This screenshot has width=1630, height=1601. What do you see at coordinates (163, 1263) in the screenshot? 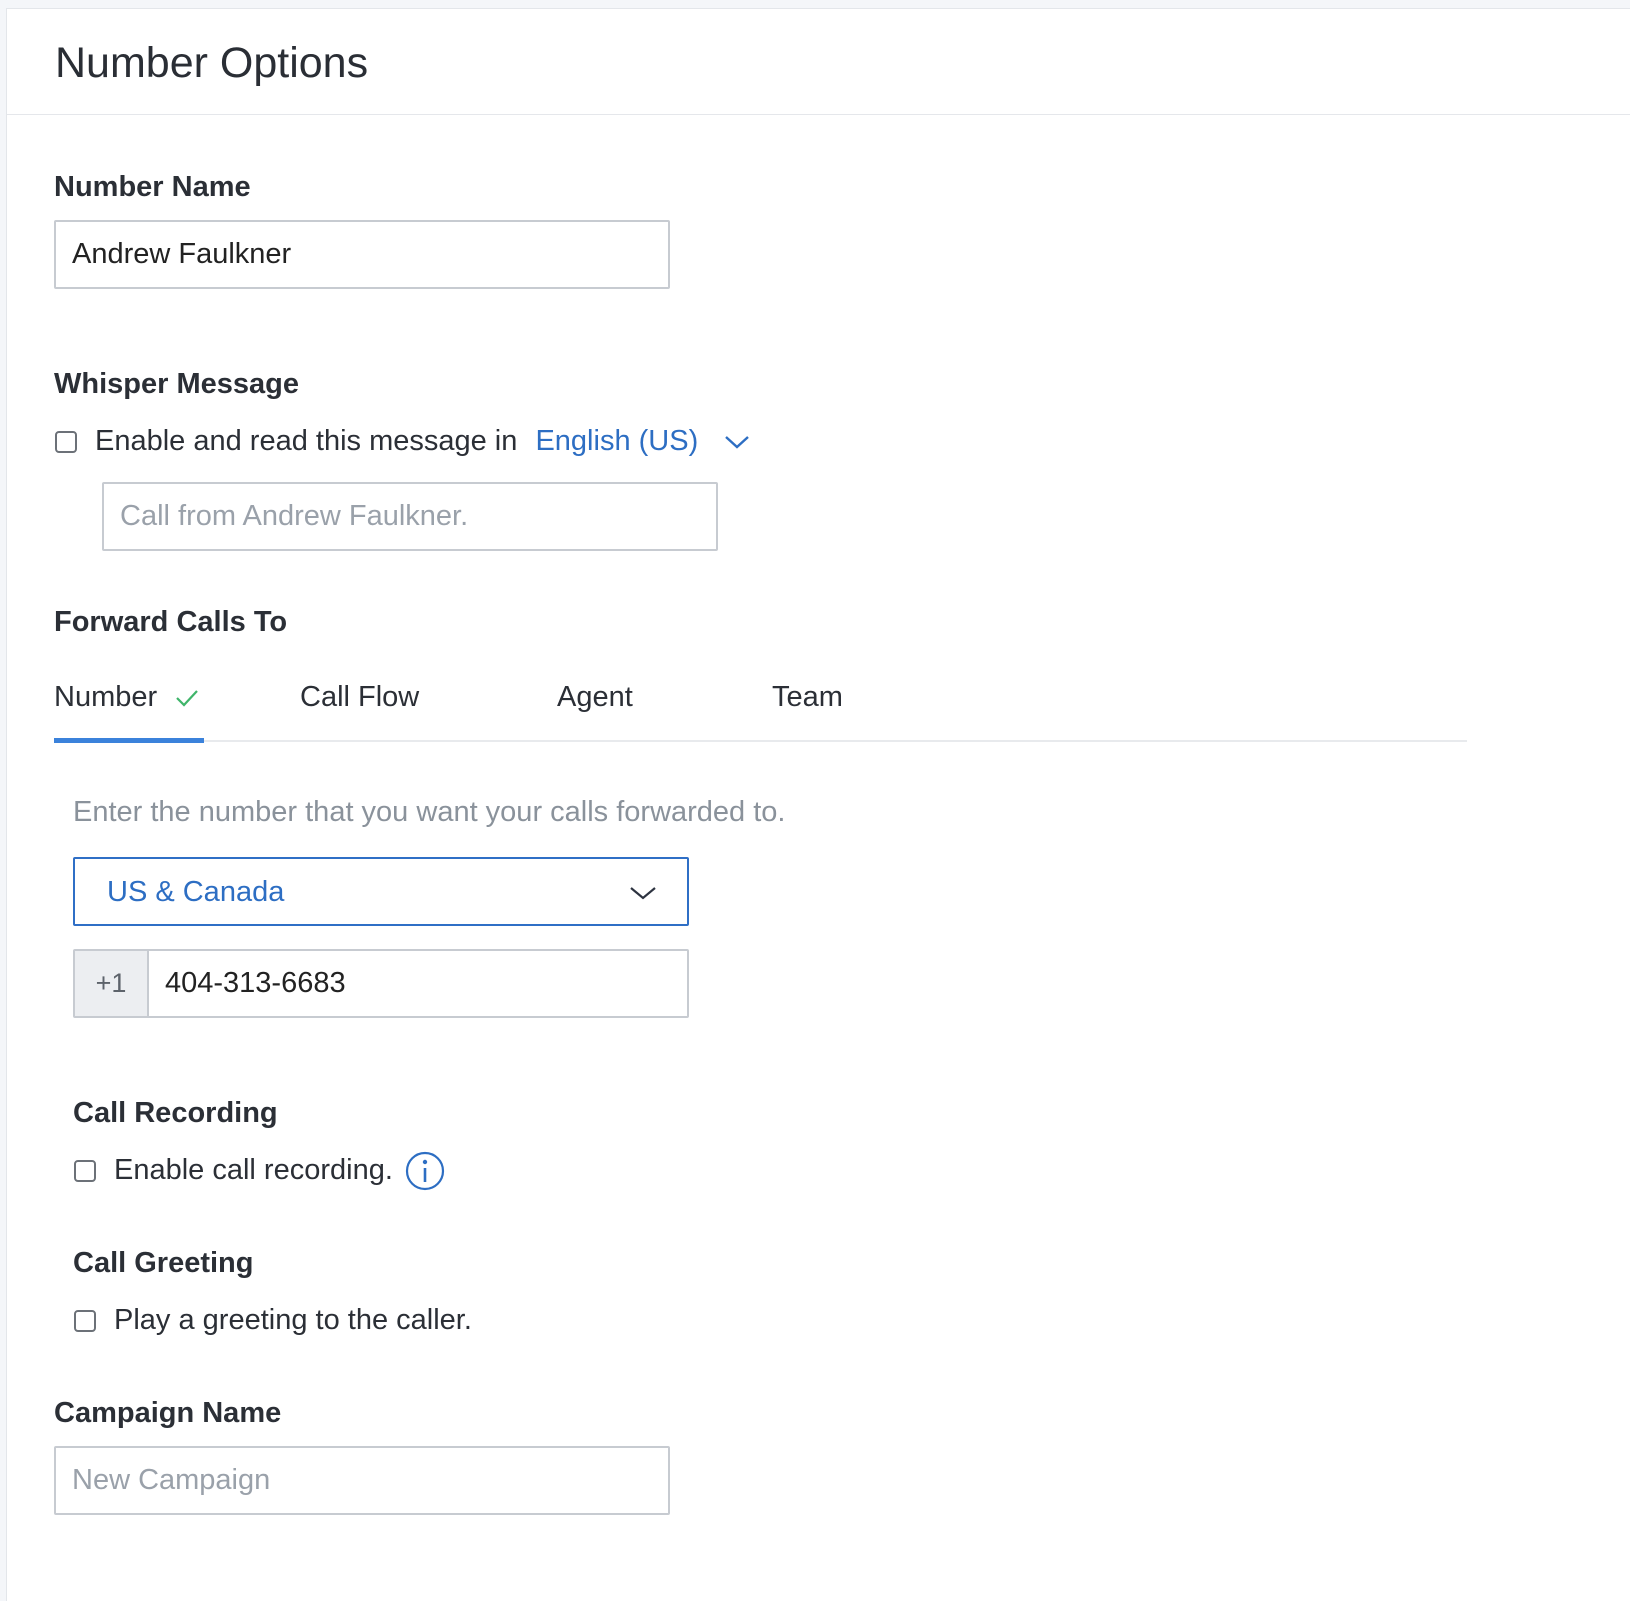
I see `call-greeting-label: Call Greeting` at bounding box center [163, 1263].